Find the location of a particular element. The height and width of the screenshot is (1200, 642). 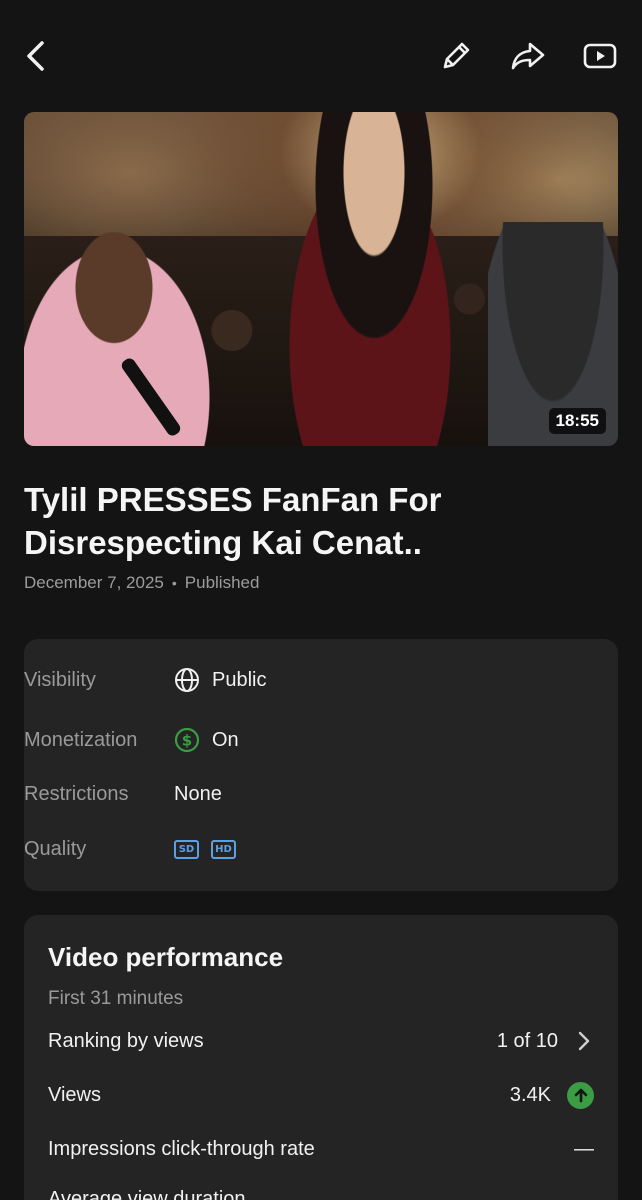

ranking-label: Ranking by views is located at coordinates (126, 1040).